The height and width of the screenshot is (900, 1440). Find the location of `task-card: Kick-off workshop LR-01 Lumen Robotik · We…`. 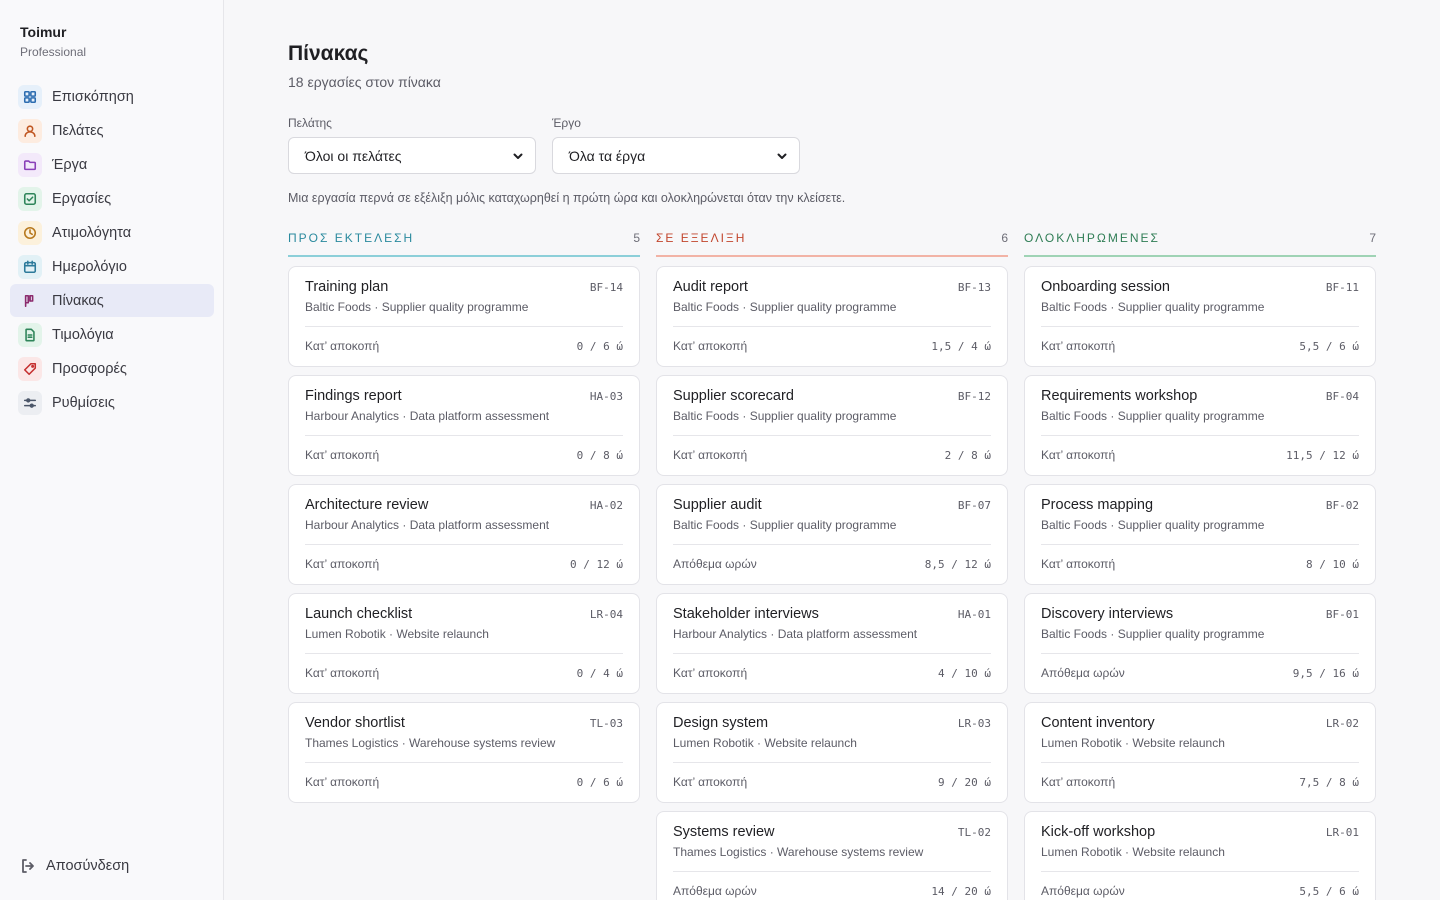

task-card: Kick-off workshop LR-01 Lumen Robotik · We… is located at coordinates (1200, 855).